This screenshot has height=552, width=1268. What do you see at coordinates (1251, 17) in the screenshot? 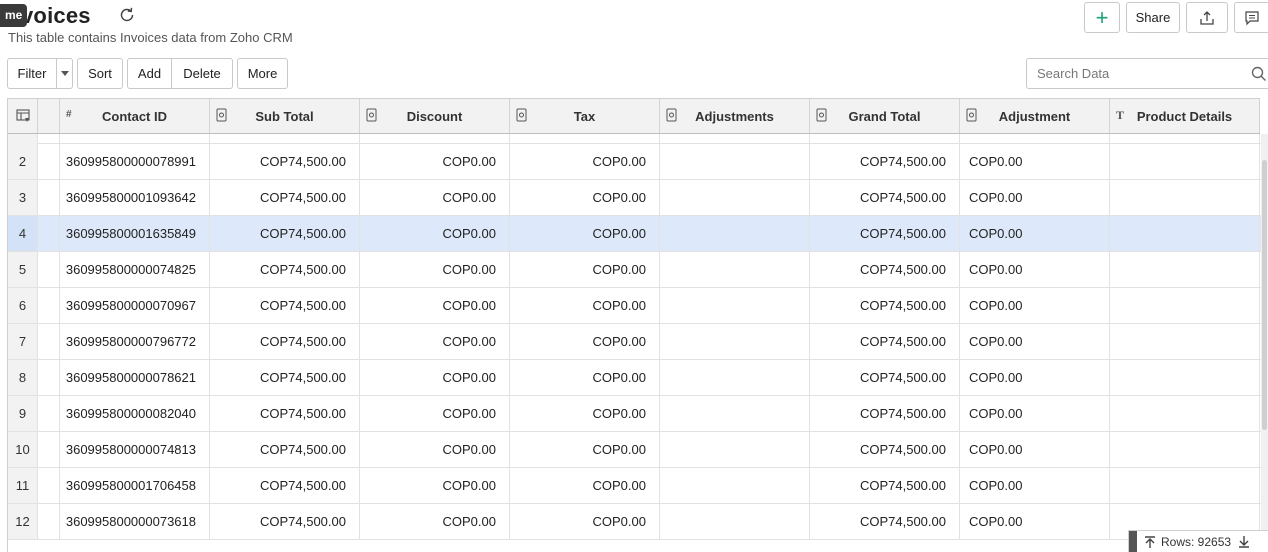
I see `comments-button` at bounding box center [1251, 17].